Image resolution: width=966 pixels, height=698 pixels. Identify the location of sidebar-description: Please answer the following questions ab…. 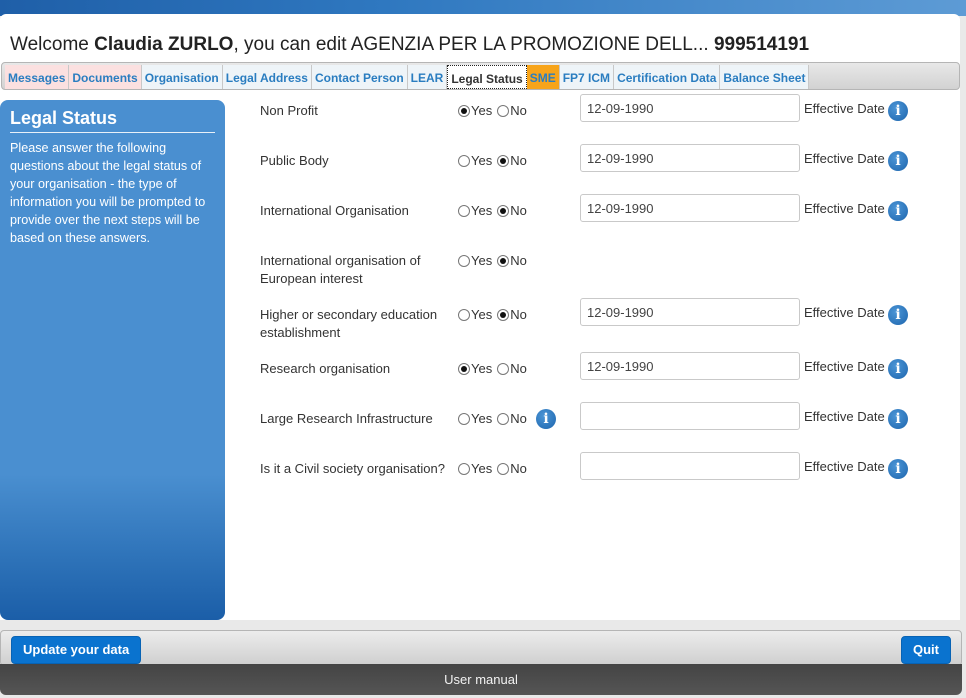
(108, 193).